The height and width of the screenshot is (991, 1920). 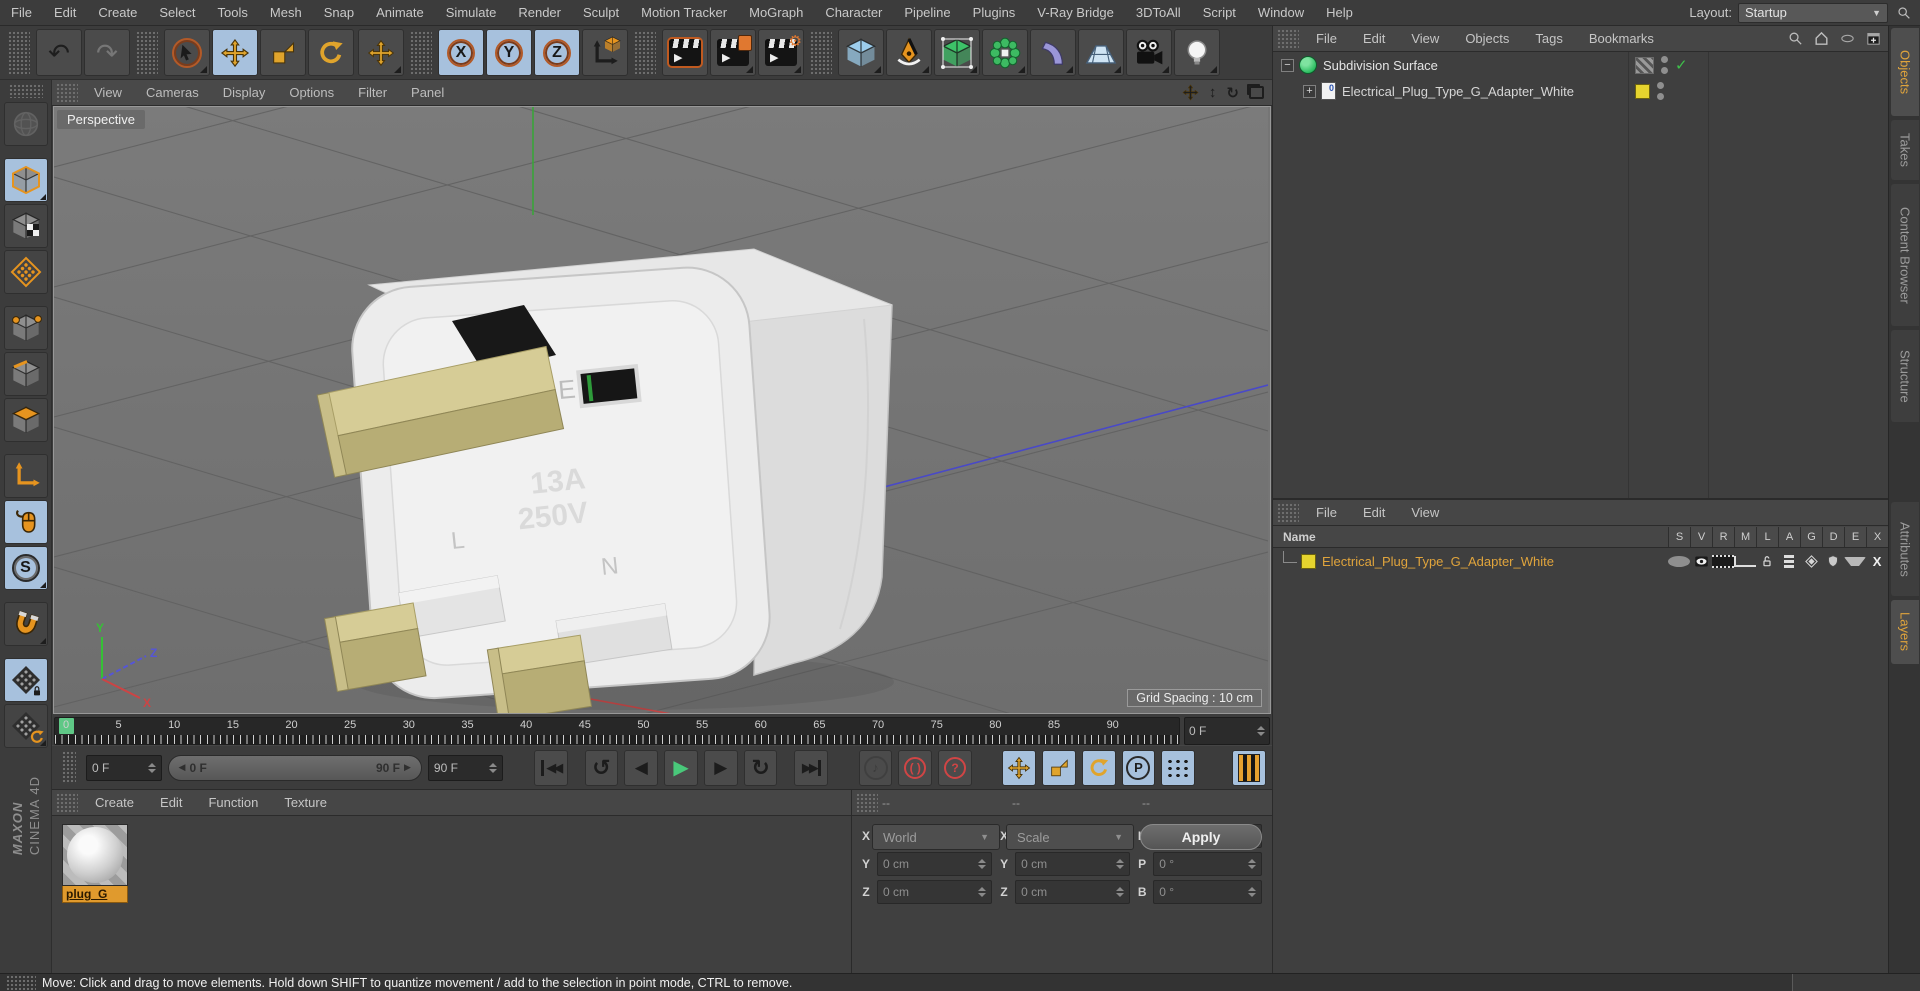 What do you see at coordinates (305, 802) in the screenshot?
I see `material-menu-item: Texture` at bounding box center [305, 802].